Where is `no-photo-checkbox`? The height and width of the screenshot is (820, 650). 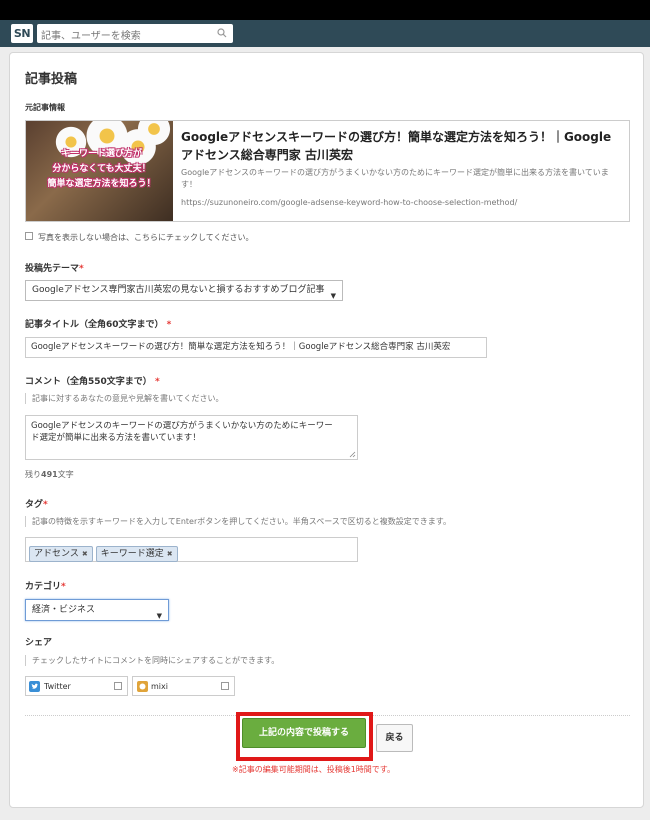 no-photo-checkbox is located at coordinates (29, 236).